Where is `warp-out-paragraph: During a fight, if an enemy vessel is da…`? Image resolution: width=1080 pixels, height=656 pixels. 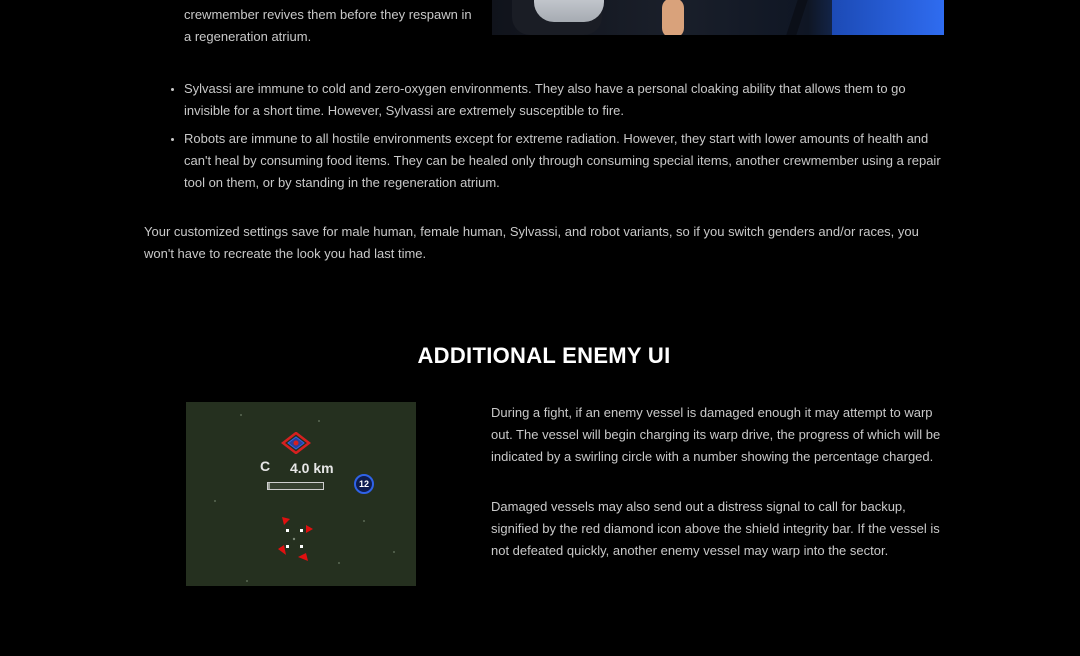 warp-out-paragraph: During a fight, if an enemy vessel is da… is located at coordinates (716, 434).